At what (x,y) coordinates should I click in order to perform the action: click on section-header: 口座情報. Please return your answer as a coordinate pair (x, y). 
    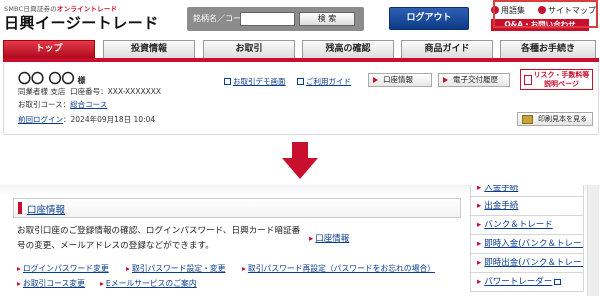
    Looking at the image, I should click on (237, 208).